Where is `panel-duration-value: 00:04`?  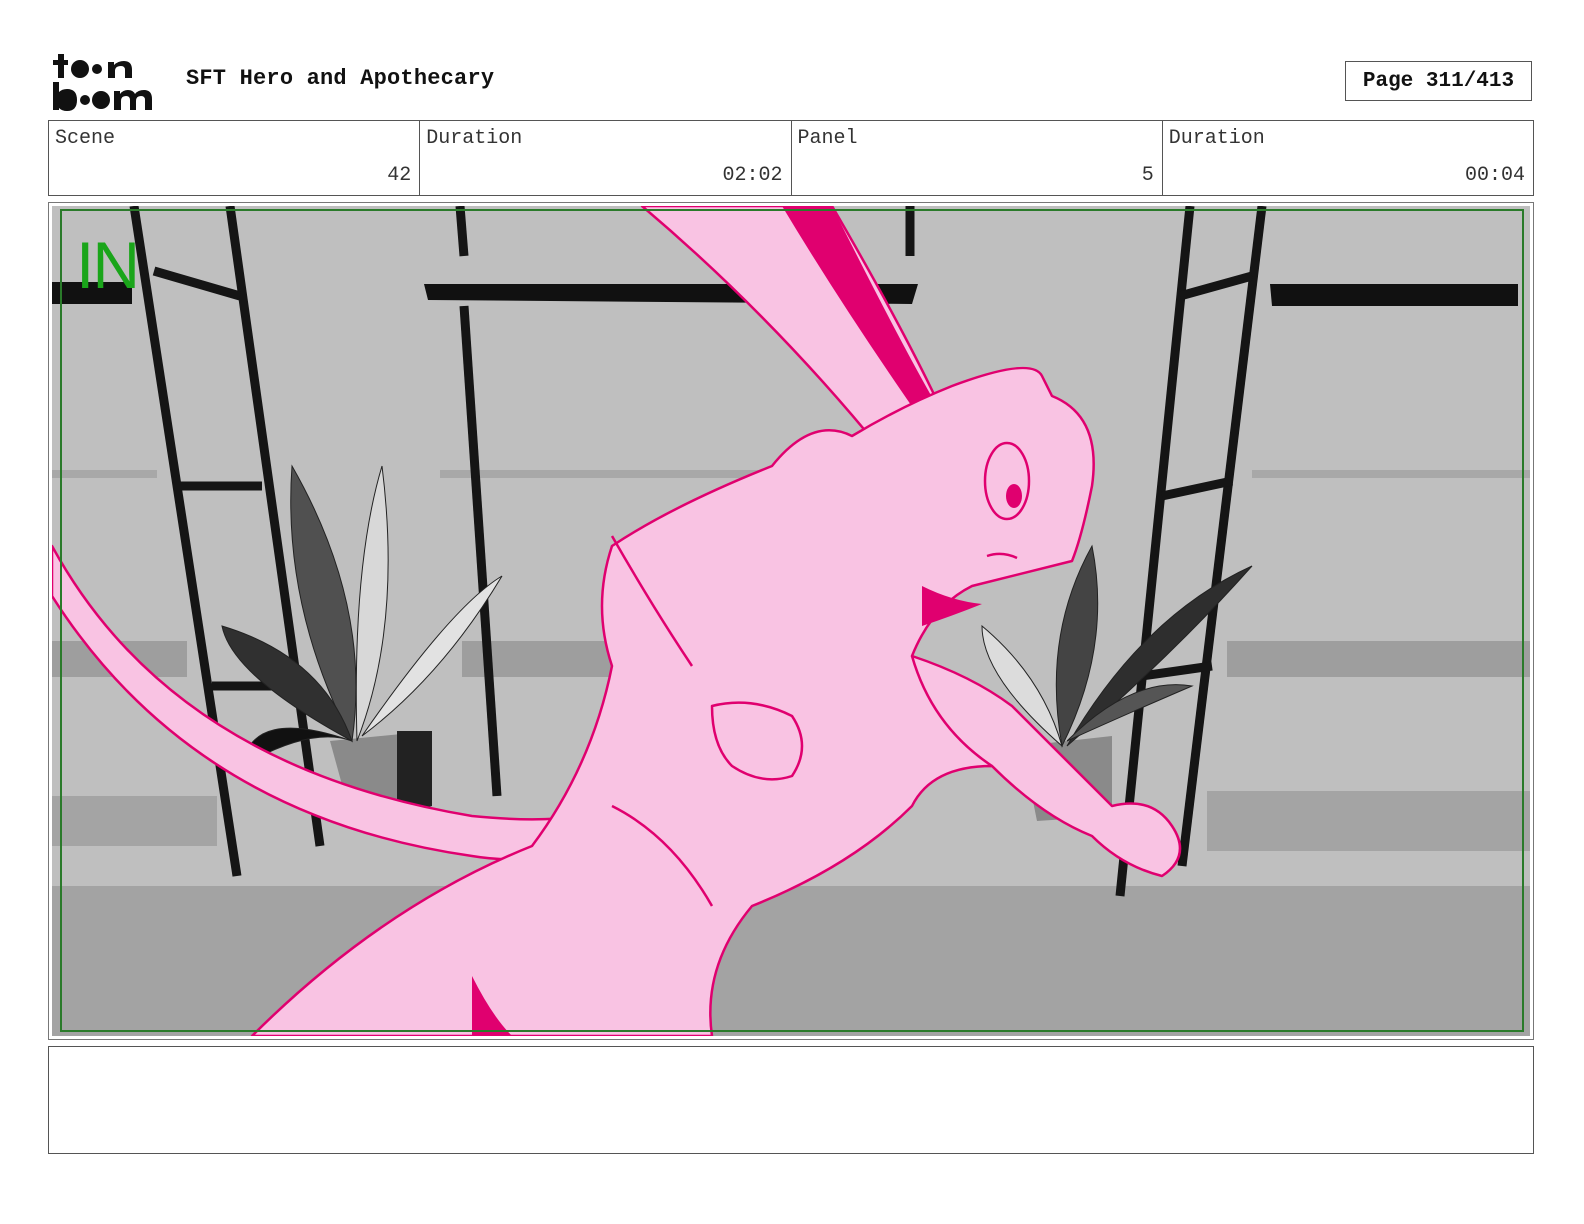 panel-duration-value: 00:04 is located at coordinates (1494, 175).